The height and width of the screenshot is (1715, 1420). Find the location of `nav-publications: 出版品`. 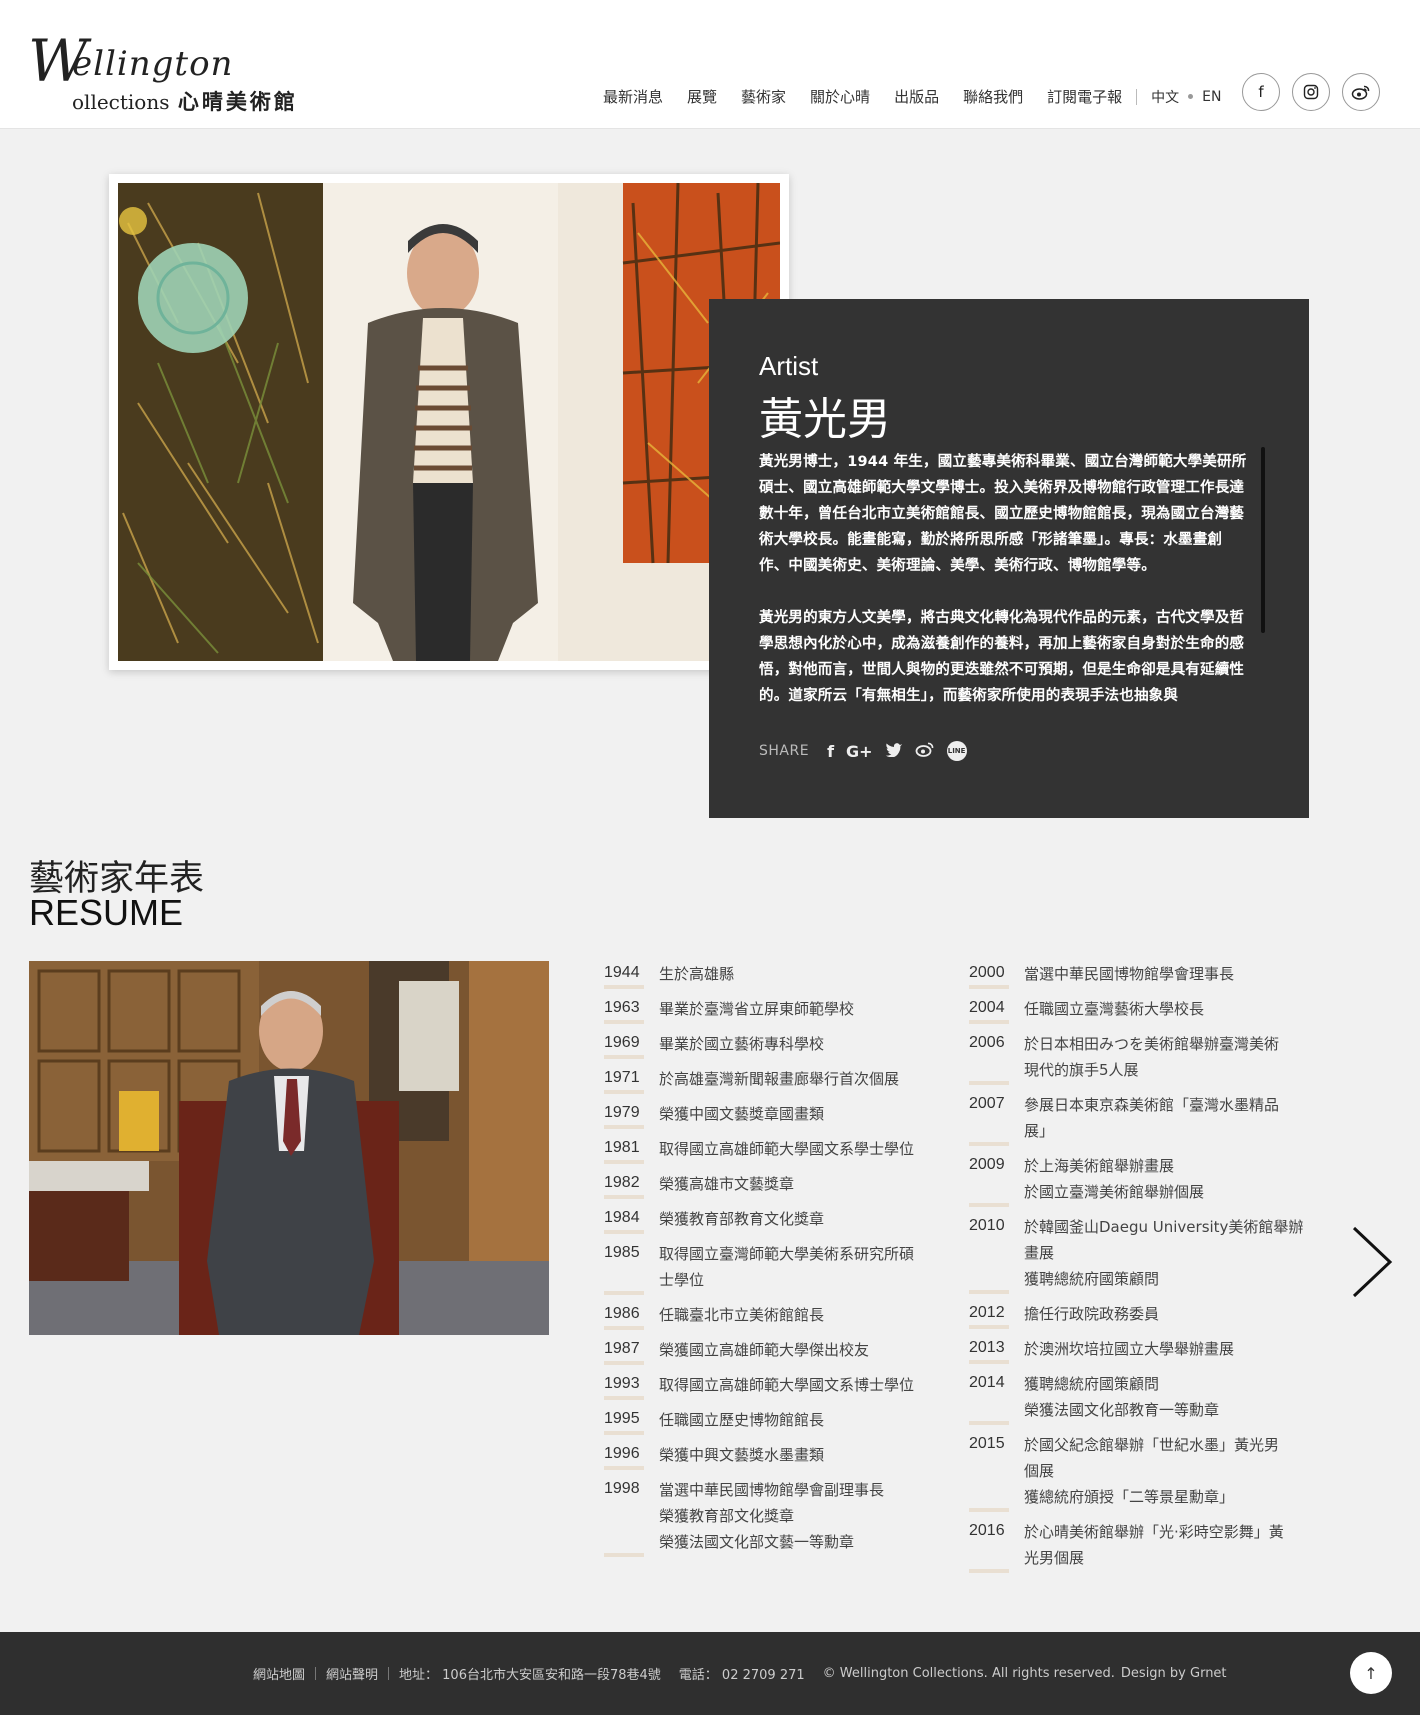

nav-publications: 出版品 is located at coordinates (916, 96).